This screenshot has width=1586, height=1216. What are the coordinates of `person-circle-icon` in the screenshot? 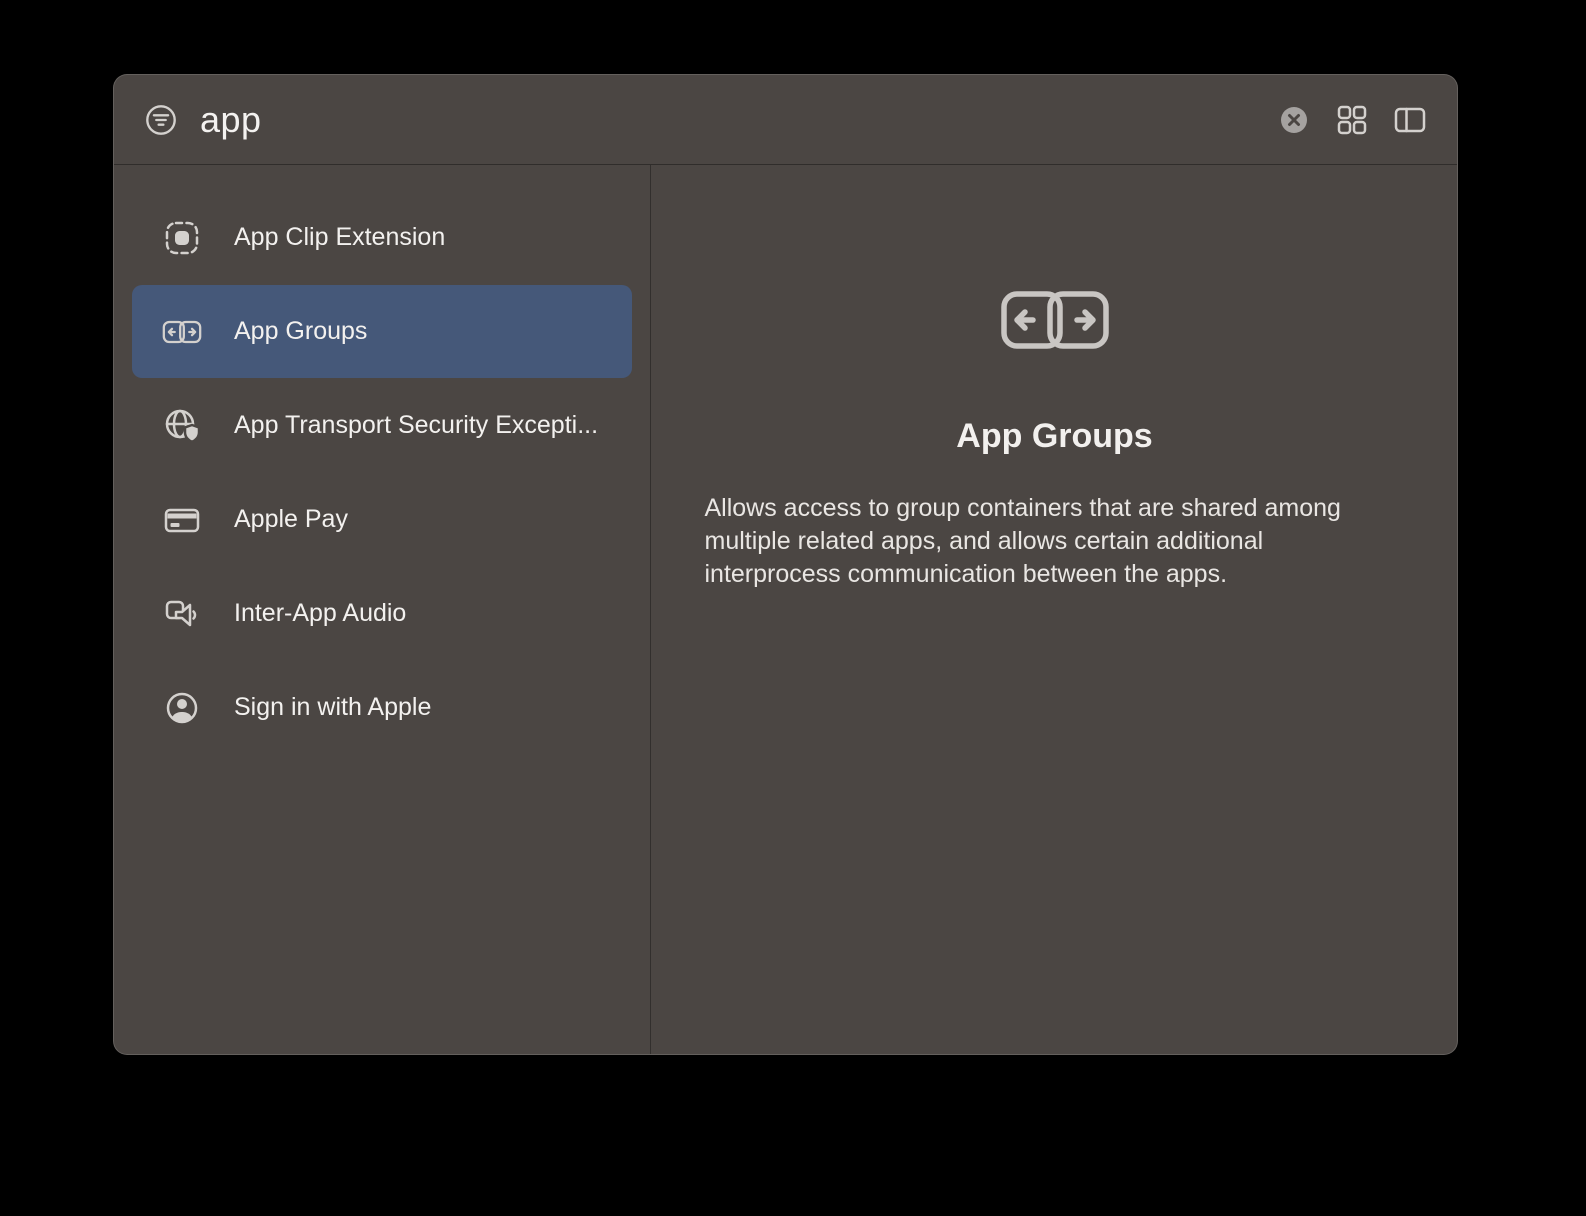 It's located at (182, 708).